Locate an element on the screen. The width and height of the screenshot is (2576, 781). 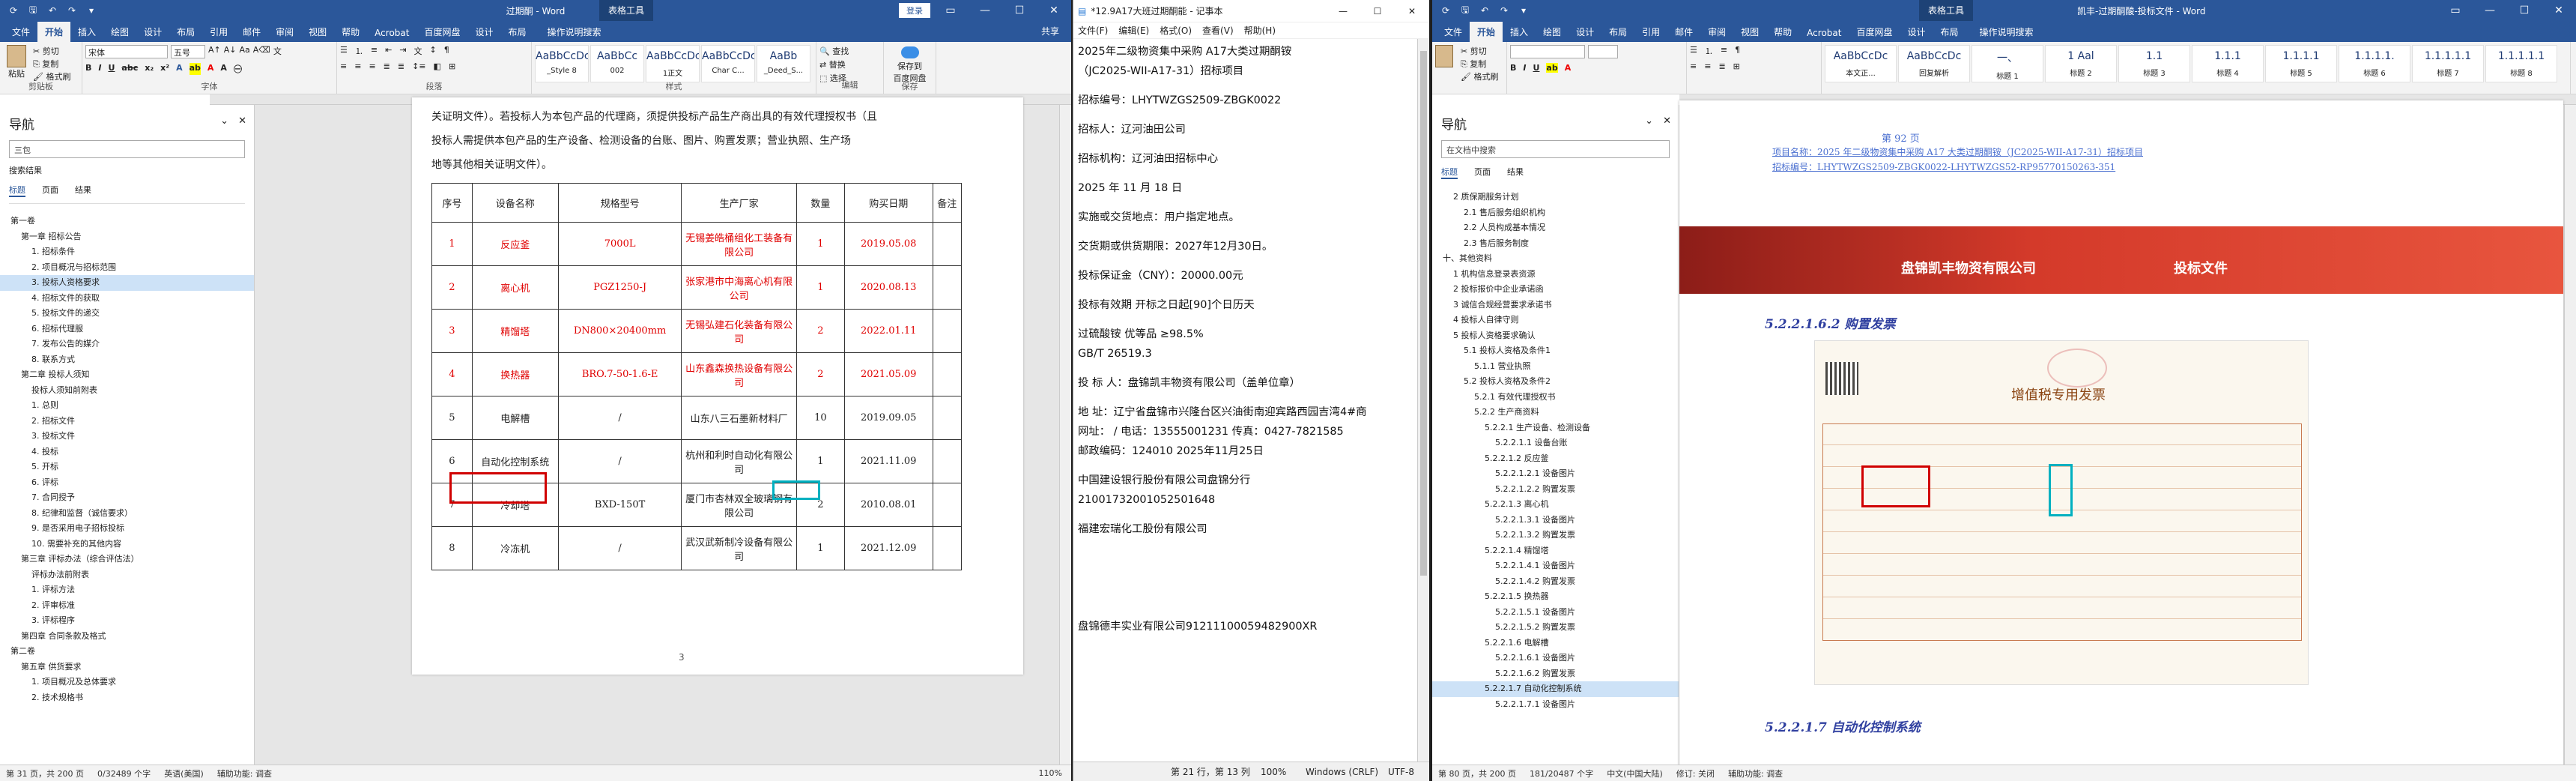
subscript-icon: x₂ is located at coordinates (149, 69).